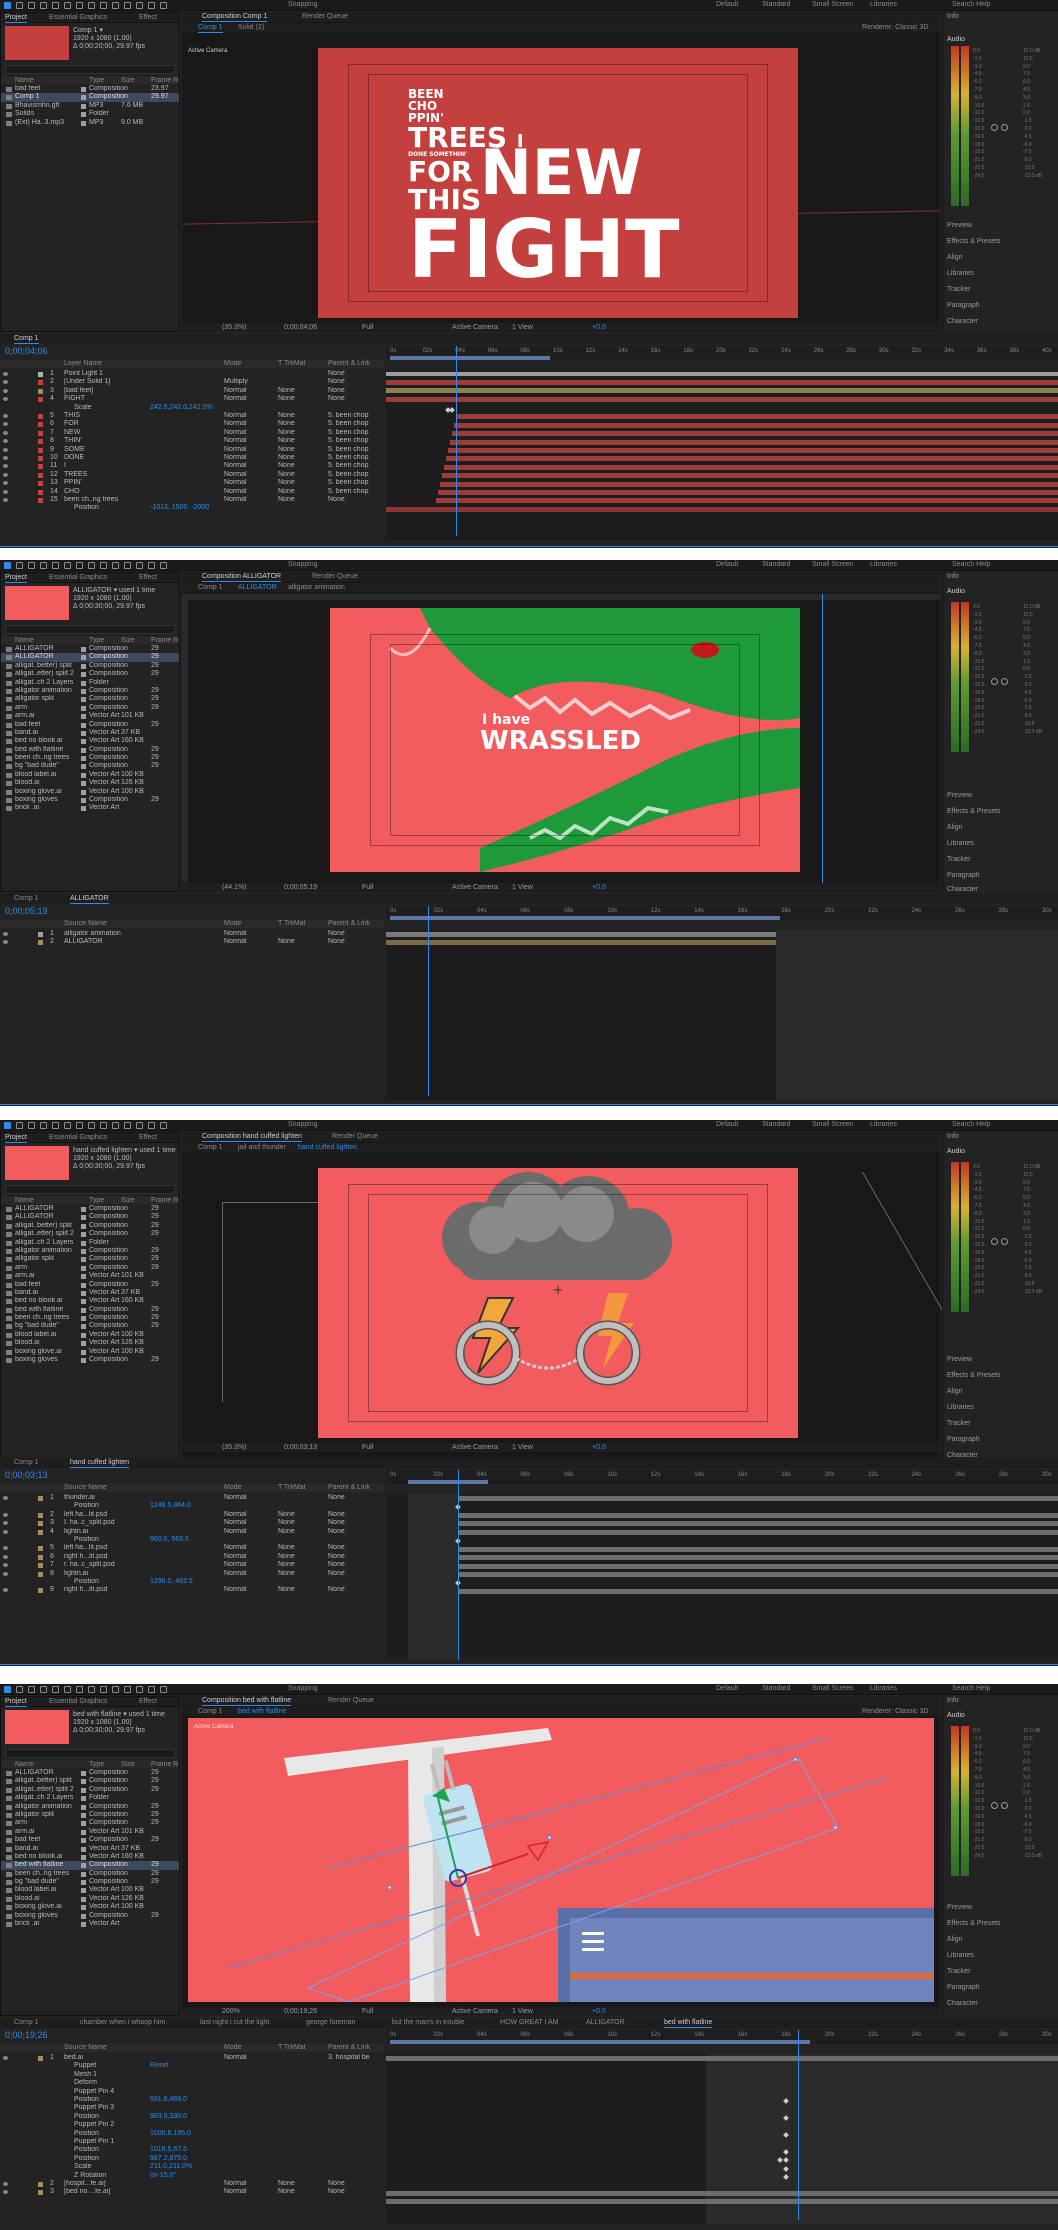 Image resolution: width=1058 pixels, height=2230 pixels. What do you see at coordinates (90, 1916) in the screenshot?
I see `project-item: boxing gloves Composition 29` at bounding box center [90, 1916].